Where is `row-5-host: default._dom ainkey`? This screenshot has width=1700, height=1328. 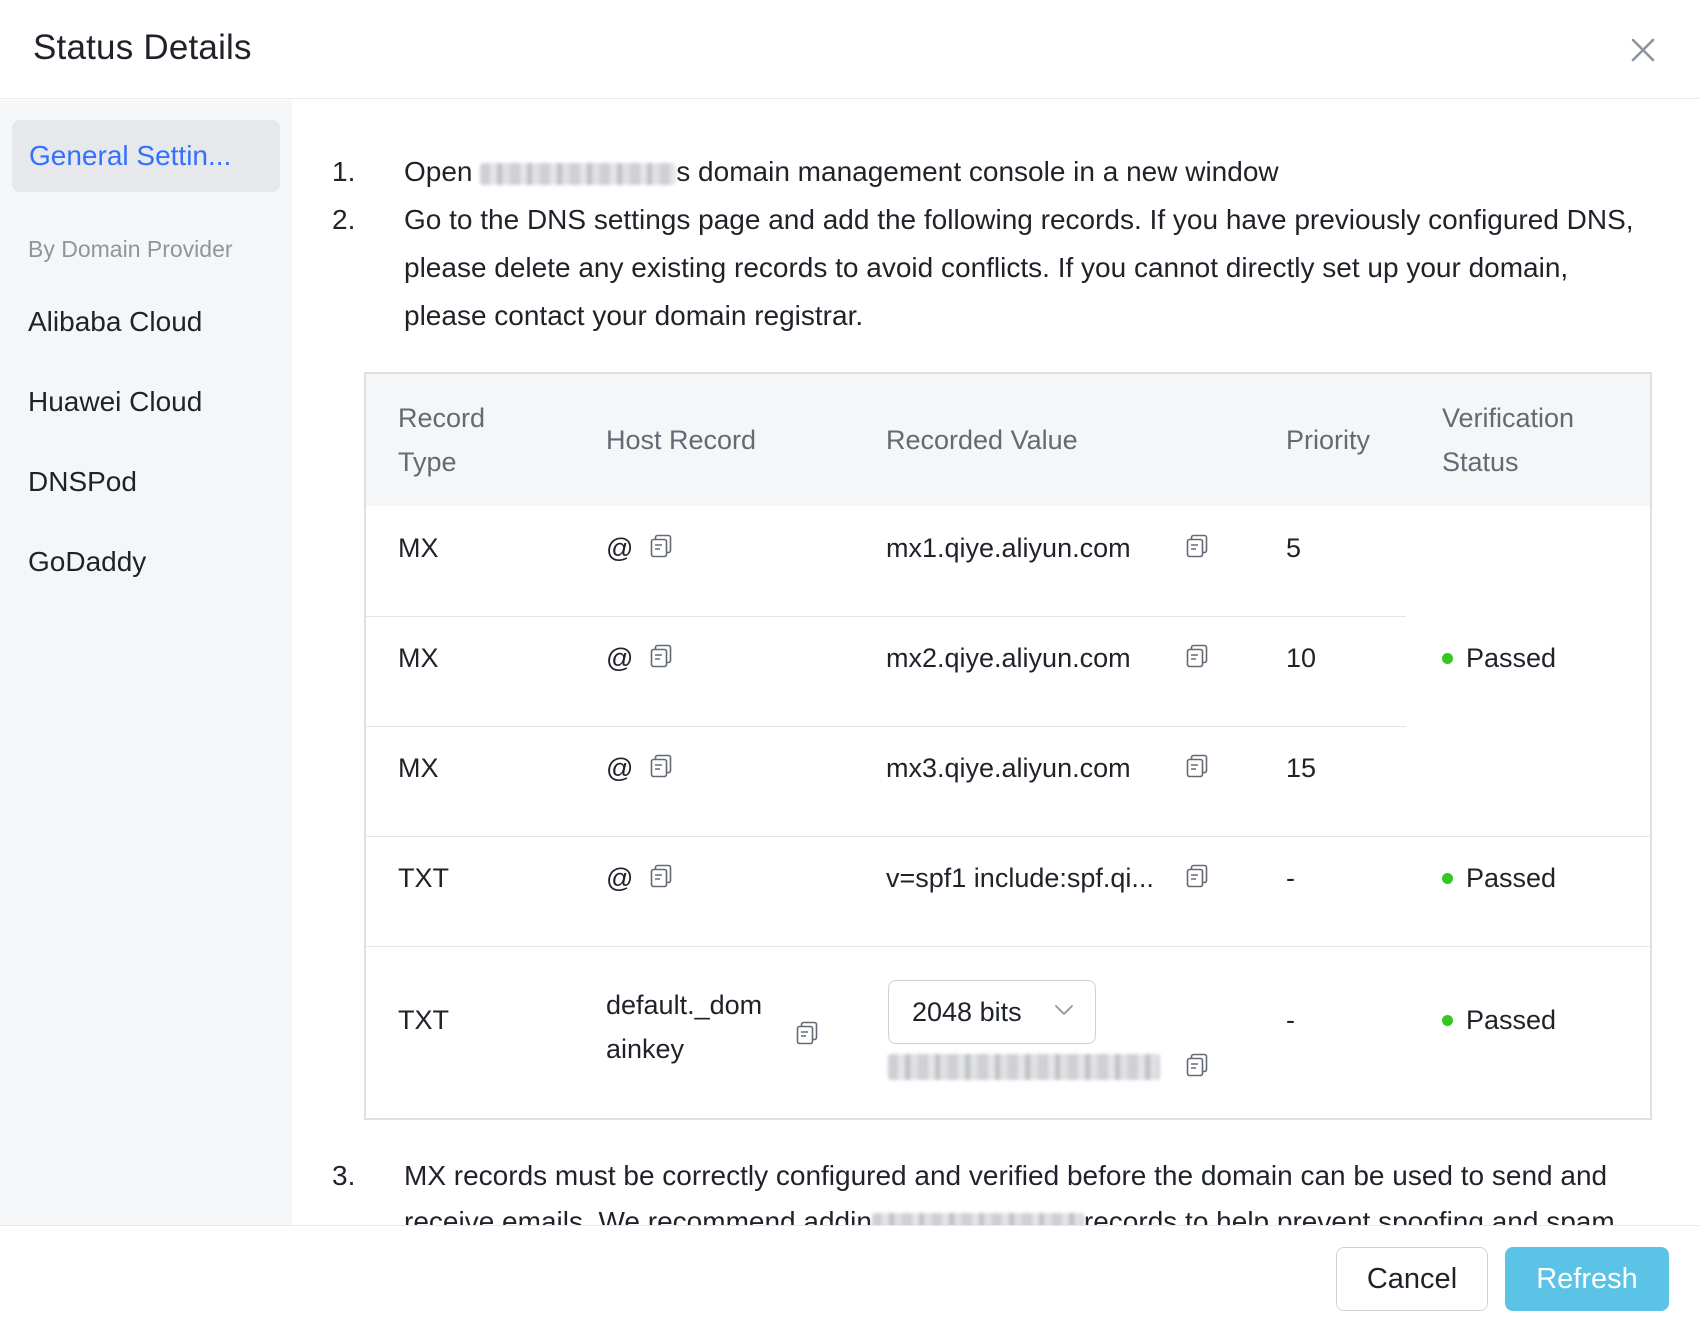 row-5-host: default._dom ainkey is located at coordinates (684, 1027).